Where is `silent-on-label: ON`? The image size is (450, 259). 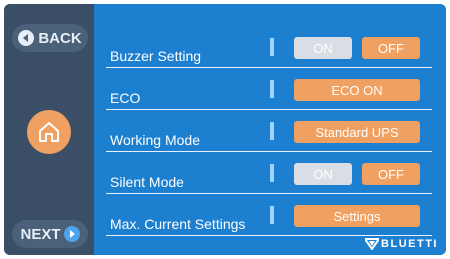
silent-on-label: ON is located at coordinates (323, 174).